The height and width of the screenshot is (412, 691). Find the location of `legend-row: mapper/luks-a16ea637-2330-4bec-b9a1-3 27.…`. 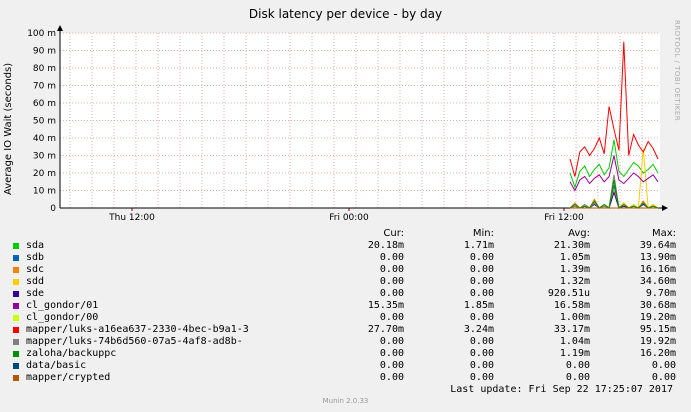

legend-row: mapper/luks-a16ea637-2330-4bec-b9a1-3 27.… is located at coordinates (345, 330).